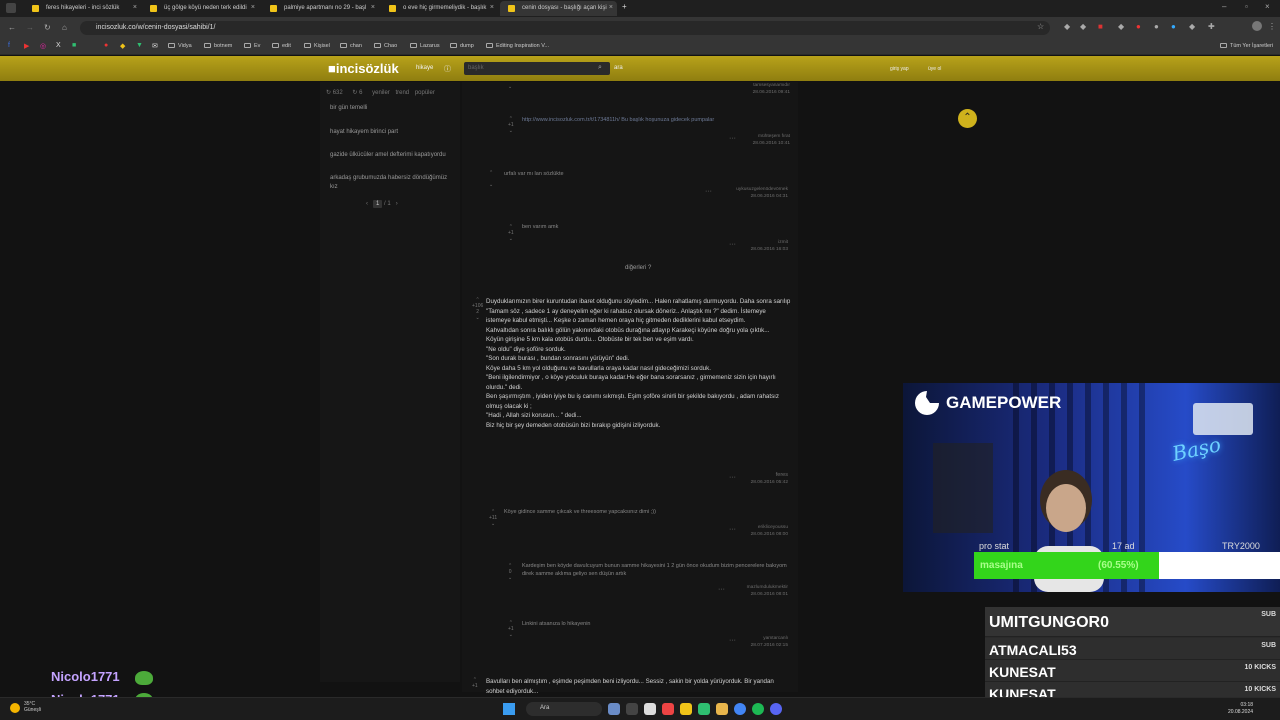 Image resolution: width=1280 pixels, height=720 pixels. I want to click on discord-icon, so click(776, 709).